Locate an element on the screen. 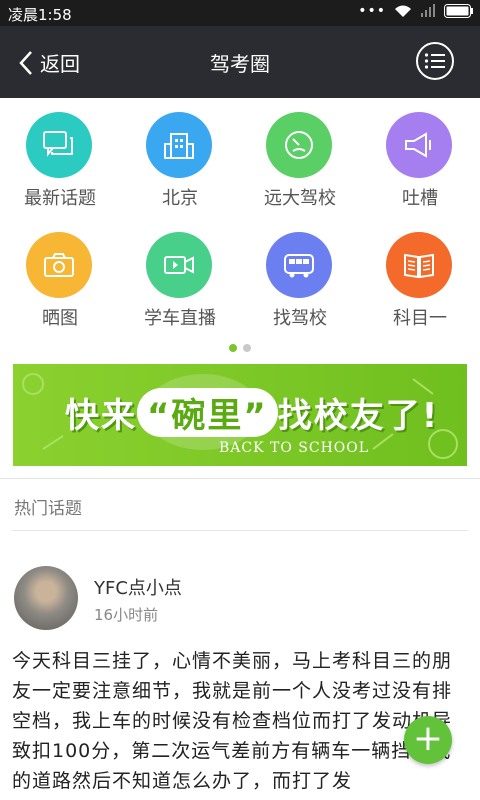  banner-text-pre: 快来 is located at coordinates (101, 416).